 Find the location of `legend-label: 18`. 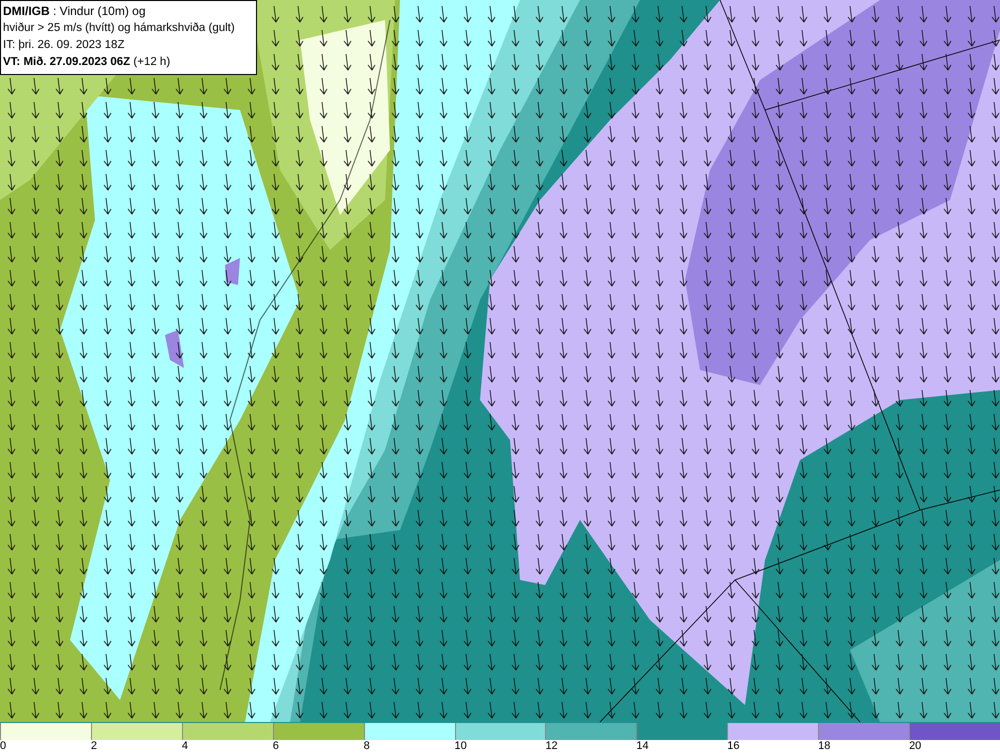

legend-label: 18 is located at coordinates (824, 746).